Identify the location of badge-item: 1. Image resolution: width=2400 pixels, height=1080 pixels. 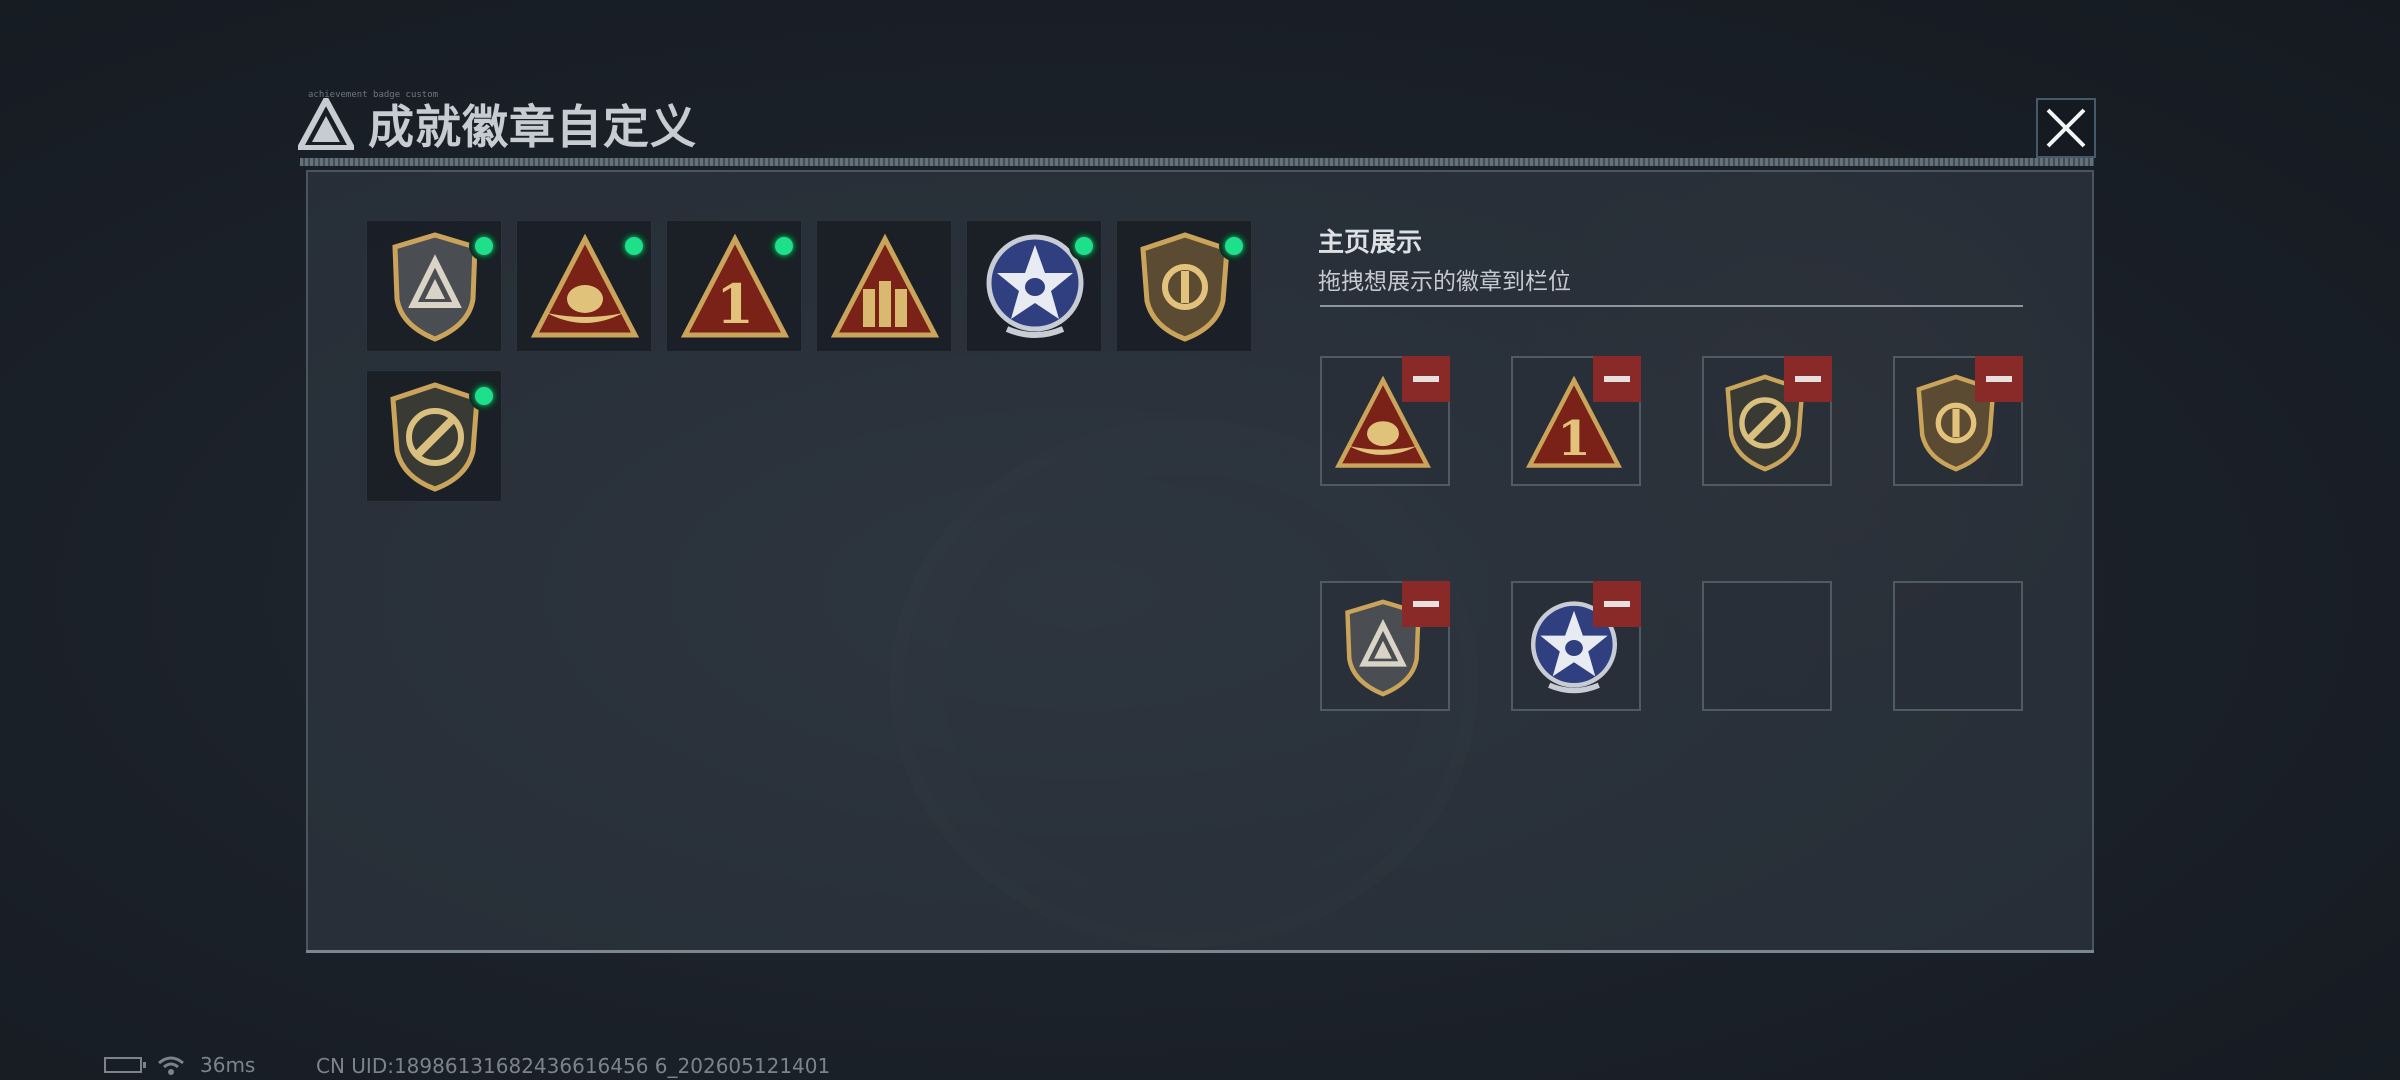
(734, 286).